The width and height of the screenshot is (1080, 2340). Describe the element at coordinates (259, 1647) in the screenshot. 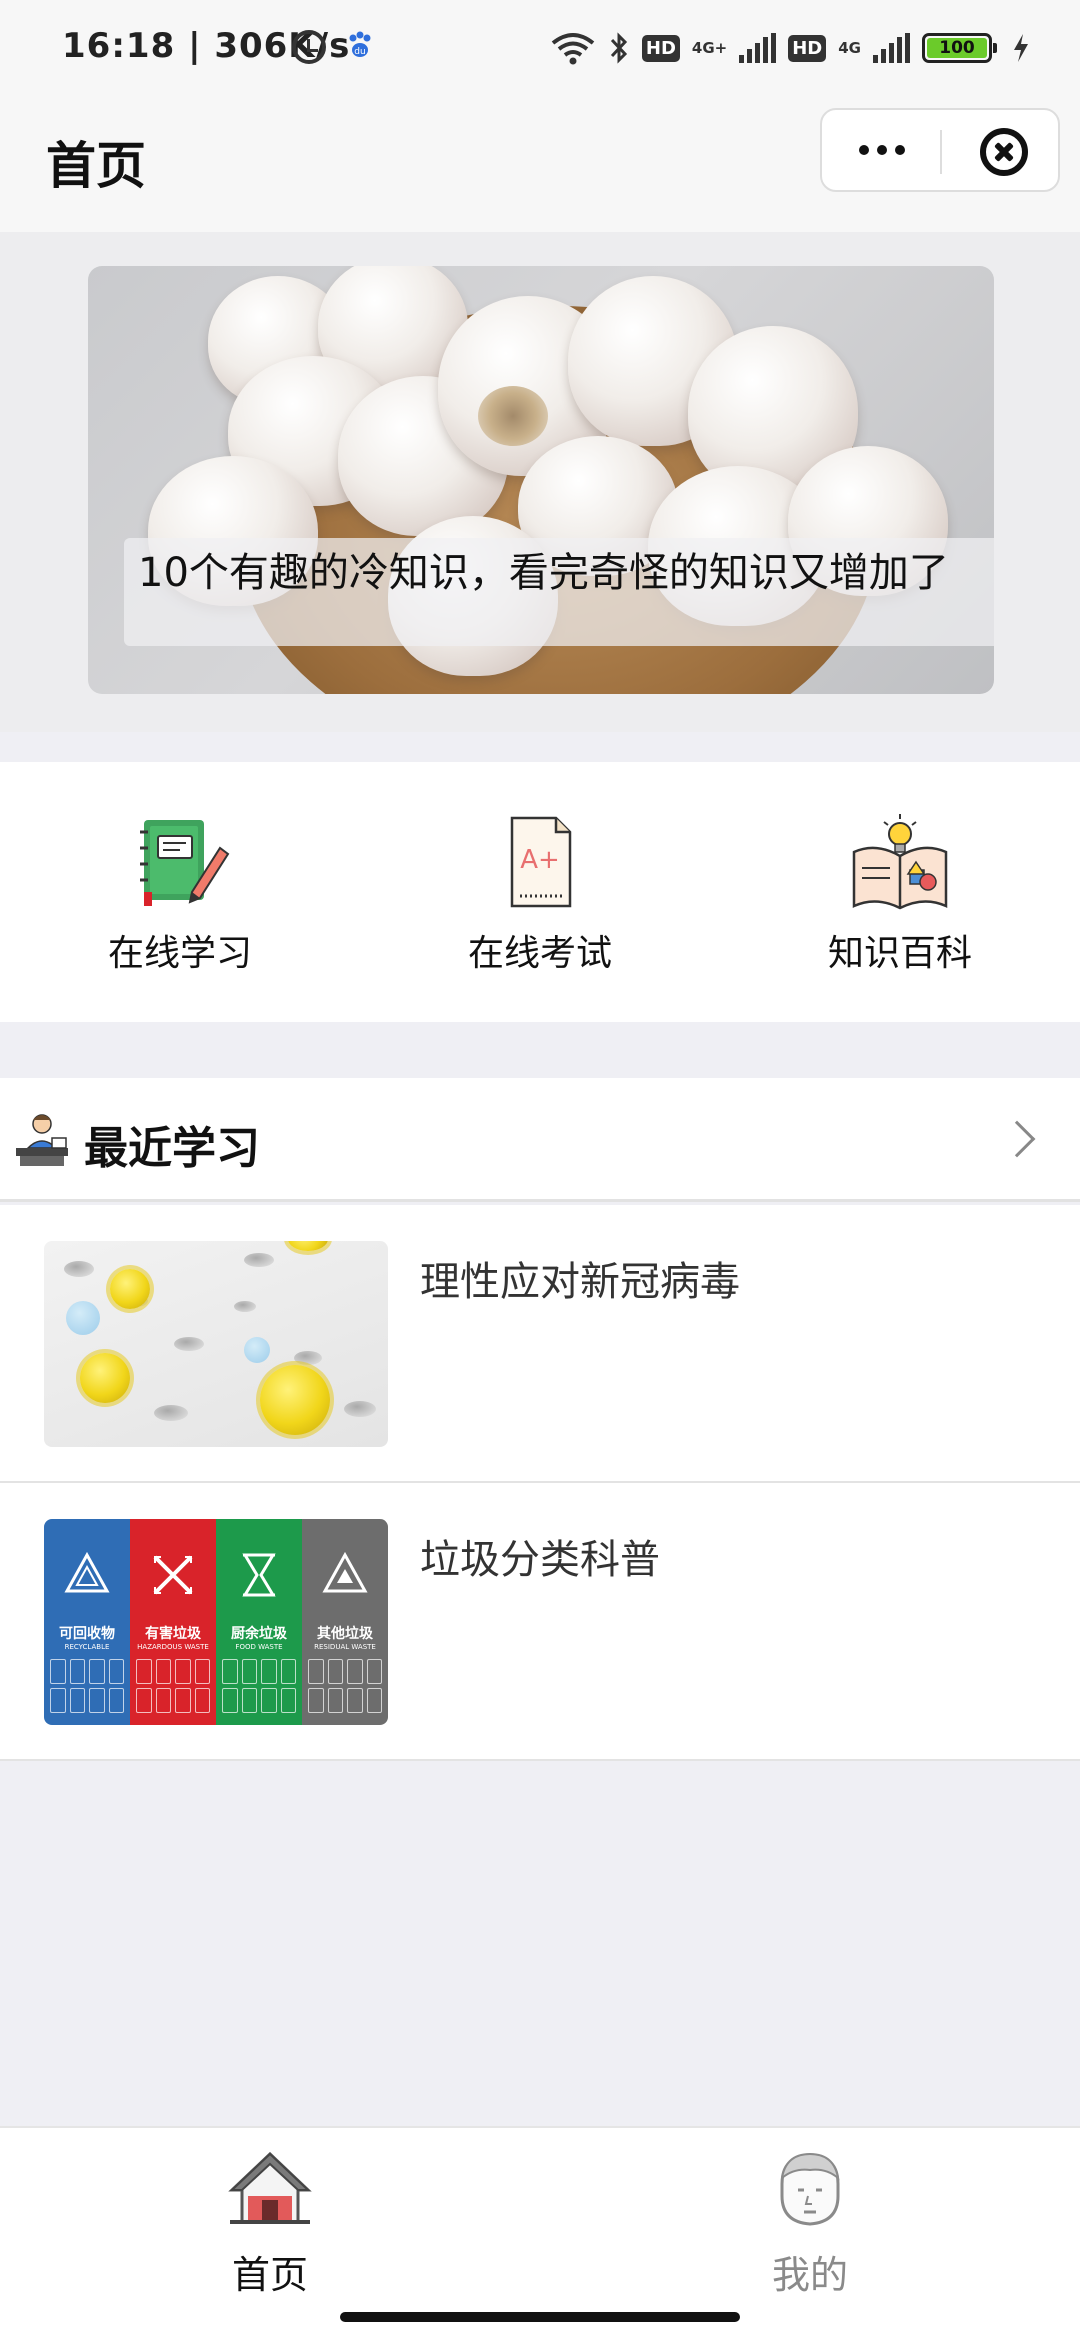

I see `bin-sub: FOOD WASTE` at that location.